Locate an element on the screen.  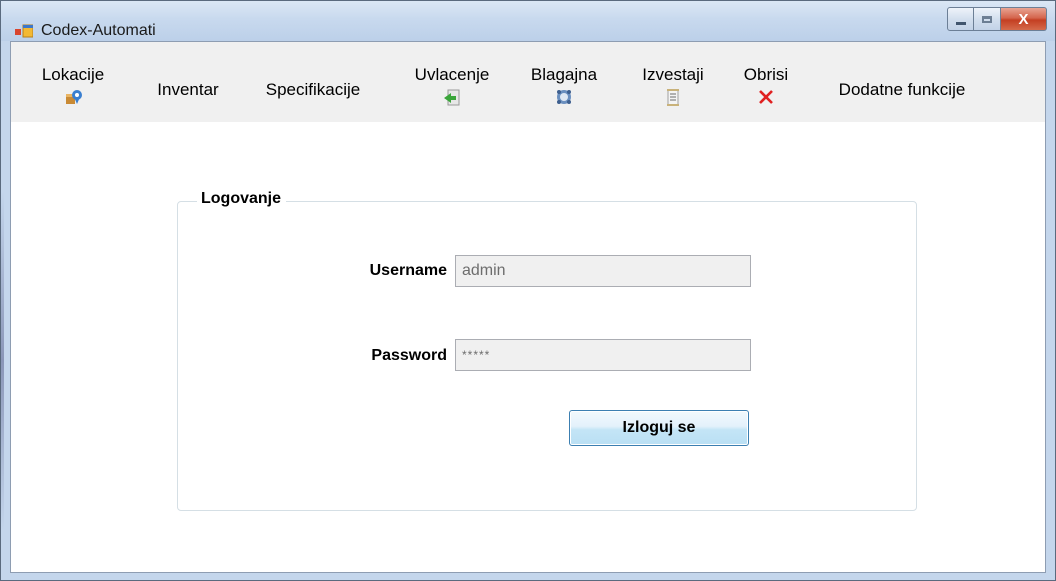
menu-item-inventar: Inventar is located at coordinates (188, 90).